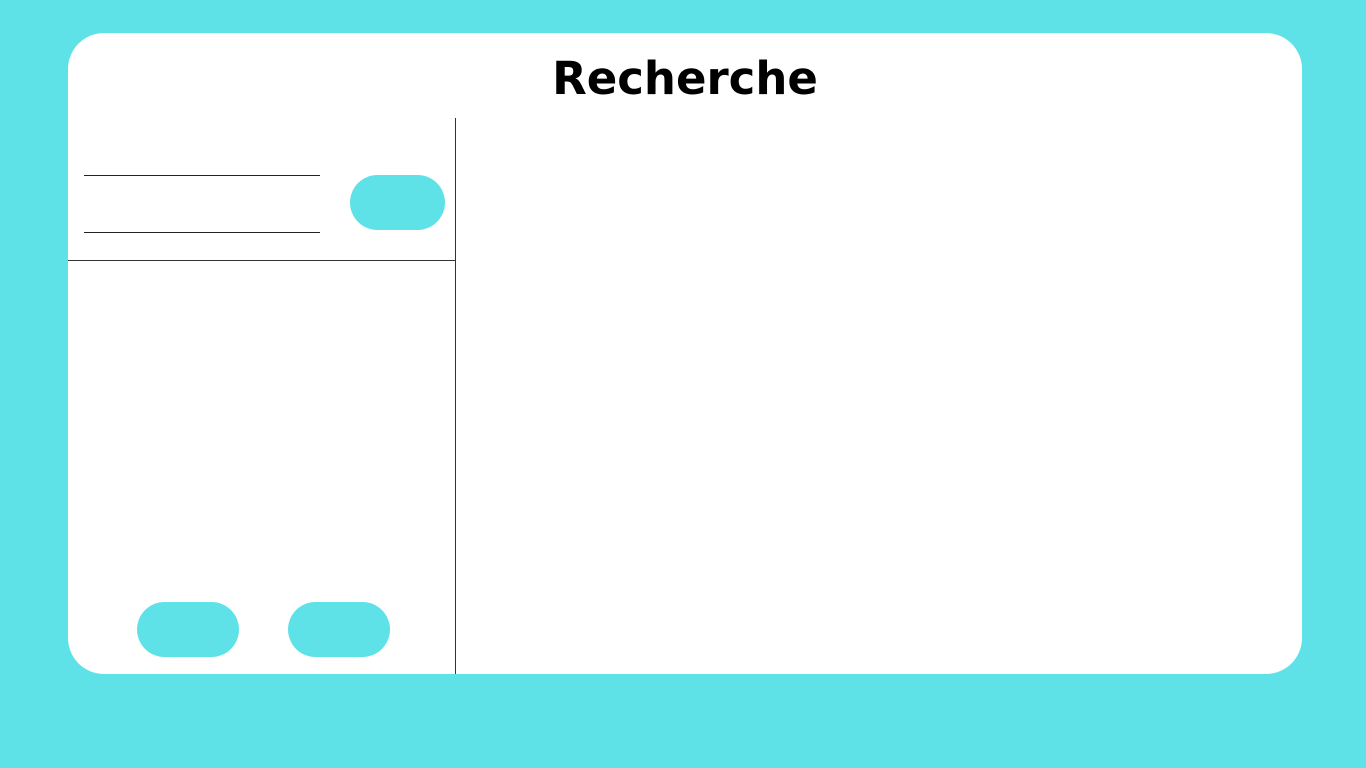  What do you see at coordinates (685, 78) in the screenshot?
I see `page-title: Recherche` at bounding box center [685, 78].